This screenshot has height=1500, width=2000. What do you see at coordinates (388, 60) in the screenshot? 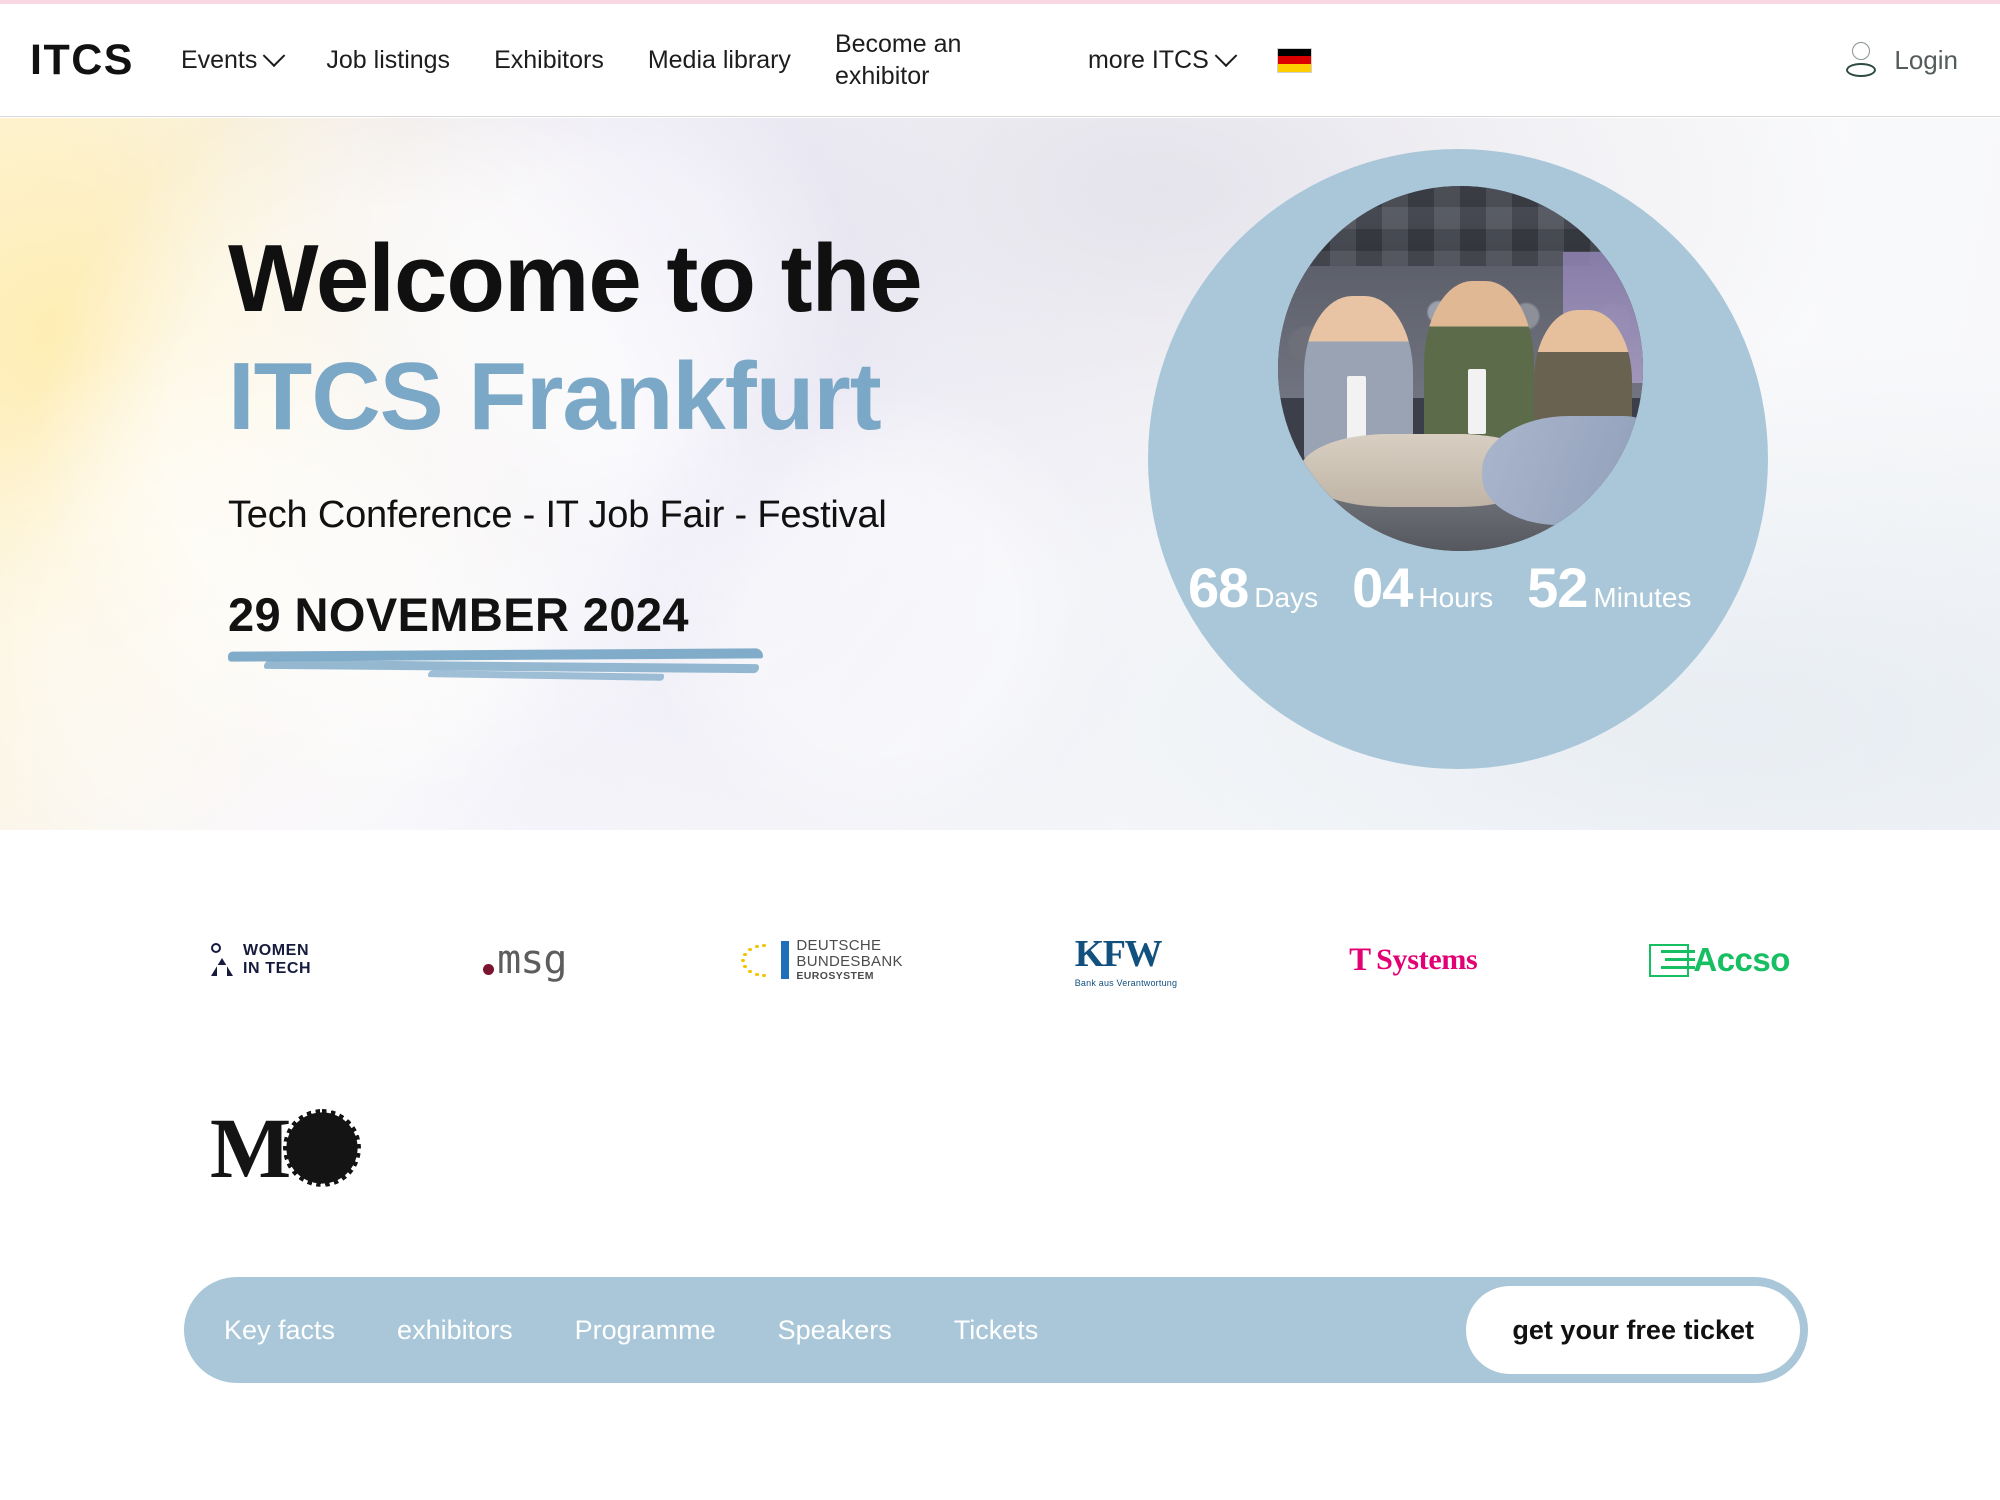
I see `nav-item-job-listings: Job listings` at bounding box center [388, 60].